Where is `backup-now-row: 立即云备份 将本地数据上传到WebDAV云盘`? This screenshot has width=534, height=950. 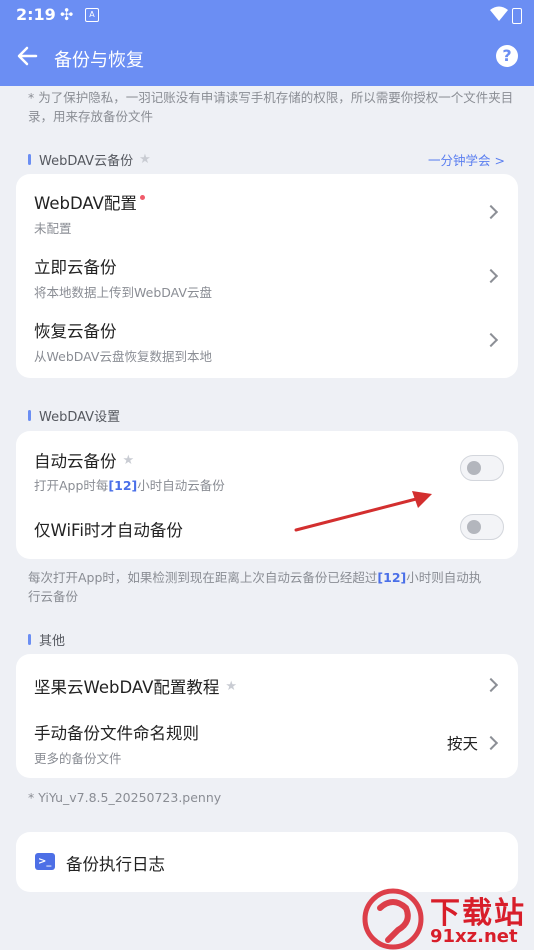
backup-now-row: 立即云备份 将本地数据上传到WebDAV云盘 is located at coordinates (267, 272).